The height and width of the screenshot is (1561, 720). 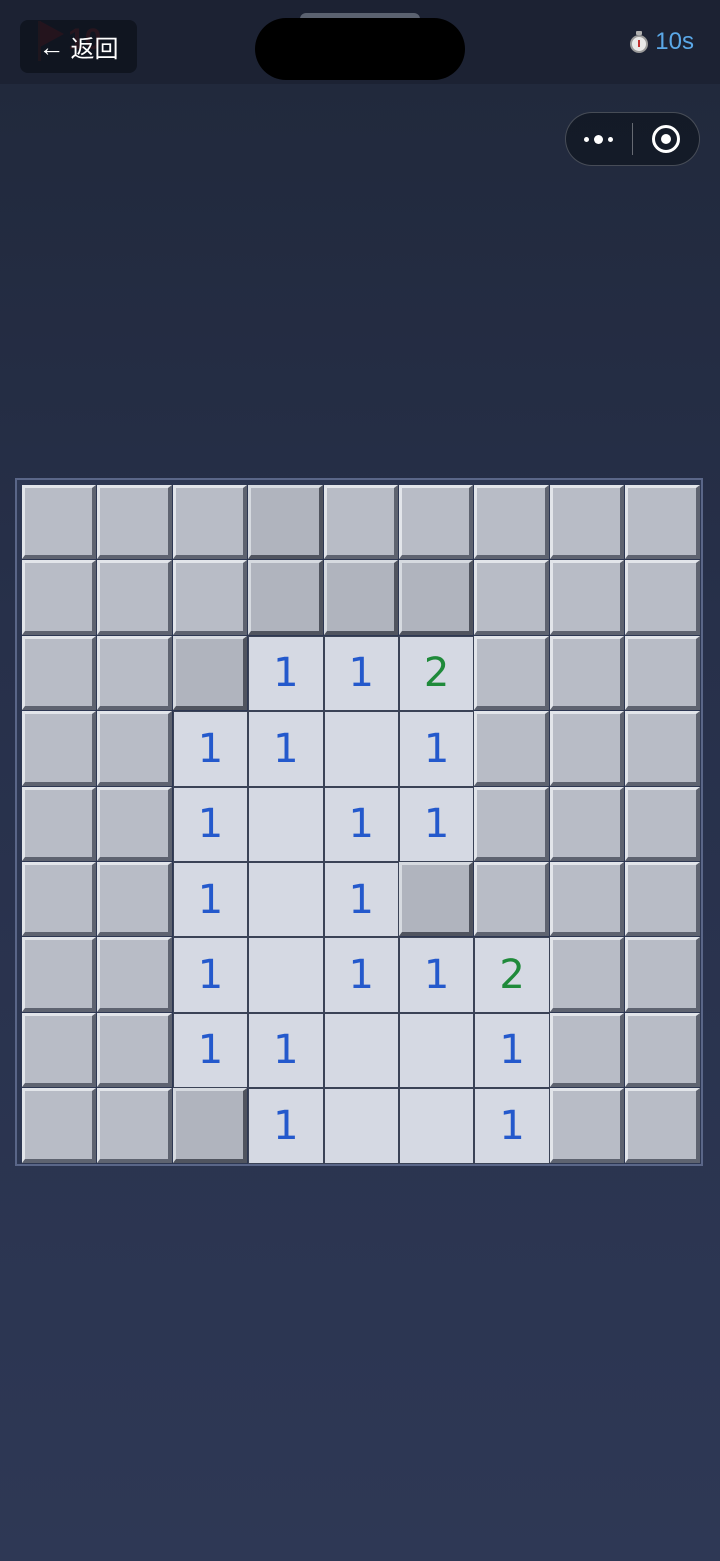 I want to click on cell-open-r3-c2: 1, so click(x=210, y=749).